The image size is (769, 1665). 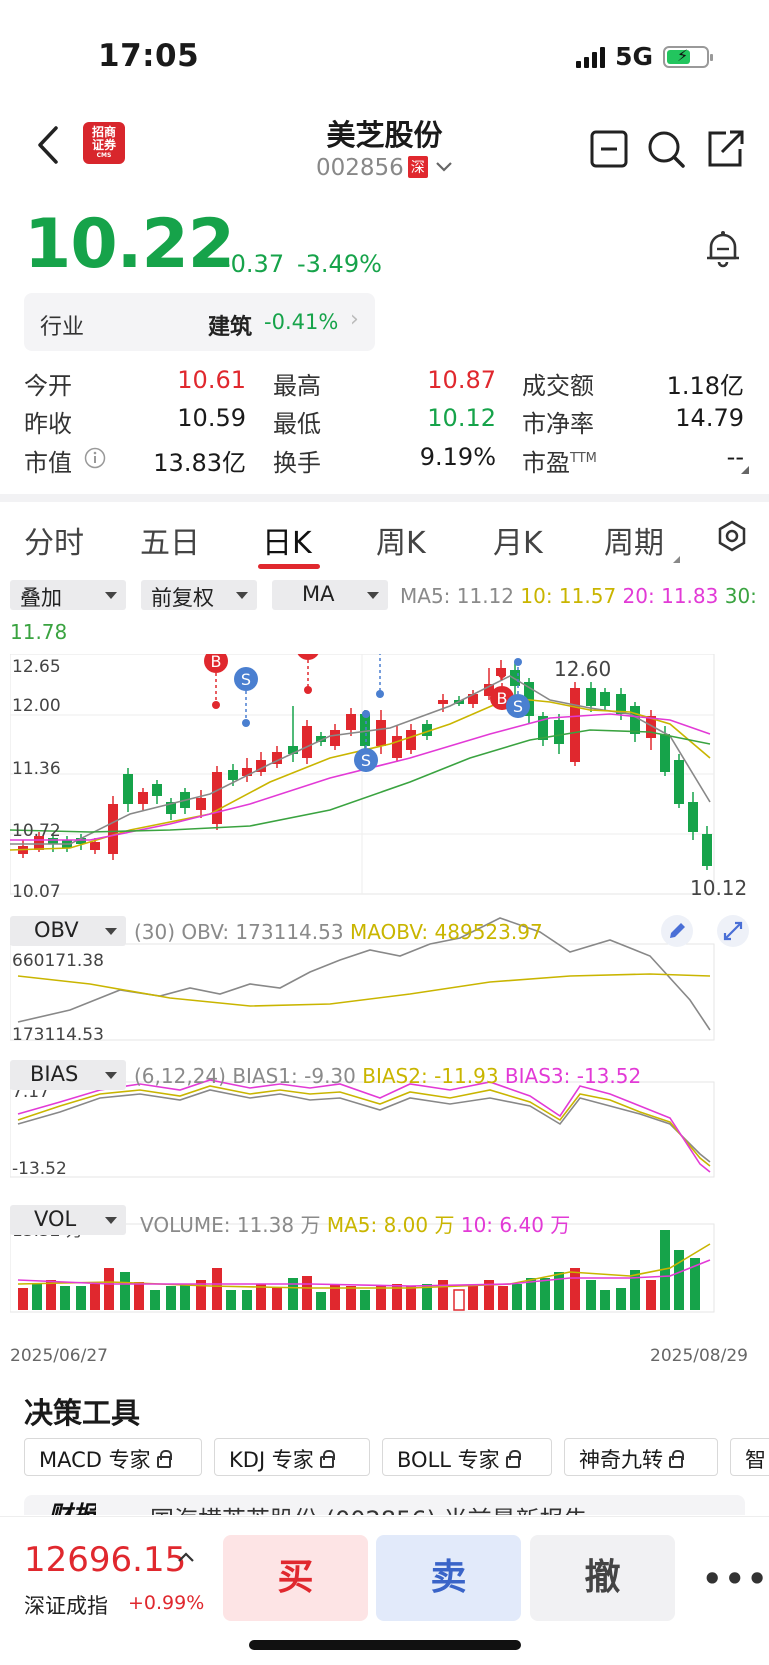 What do you see at coordinates (364, 1270) in the screenshot?
I see `volume-panel` at bounding box center [364, 1270].